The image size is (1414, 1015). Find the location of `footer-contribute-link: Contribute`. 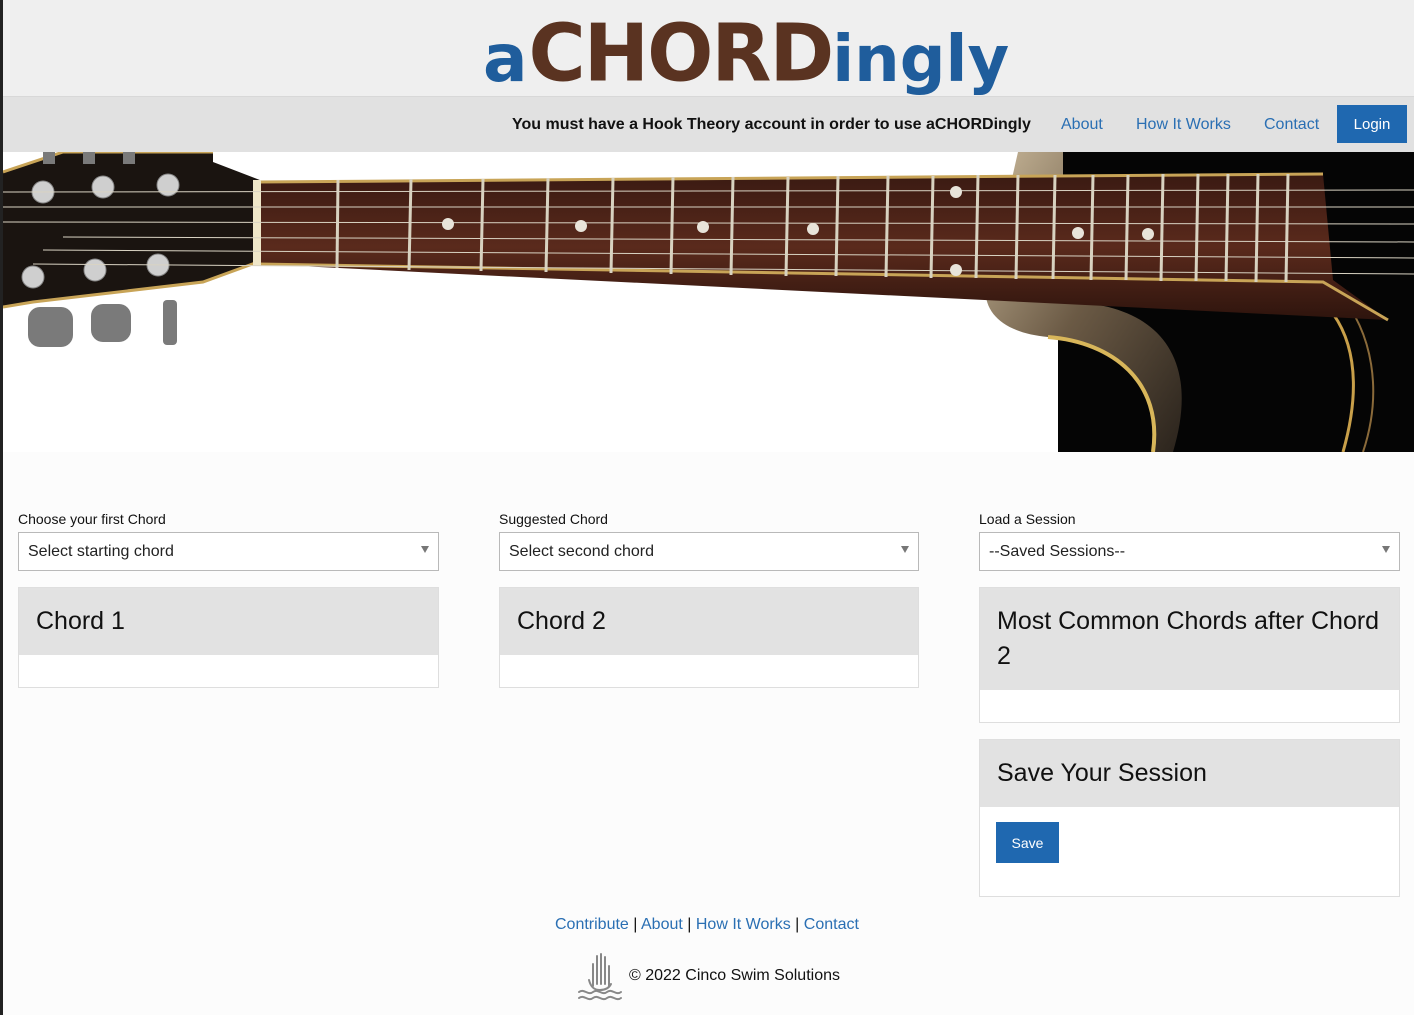

footer-contribute-link: Contribute is located at coordinates (592, 924).